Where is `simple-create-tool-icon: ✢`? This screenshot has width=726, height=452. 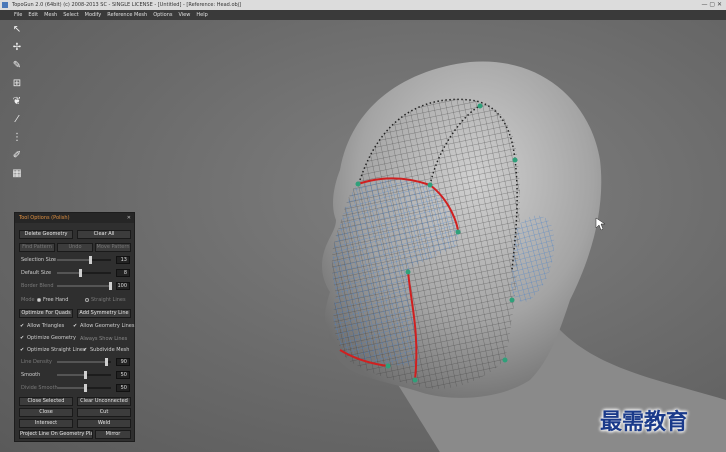 simple-create-tool-icon: ✢ is located at coordinates (17, 47).